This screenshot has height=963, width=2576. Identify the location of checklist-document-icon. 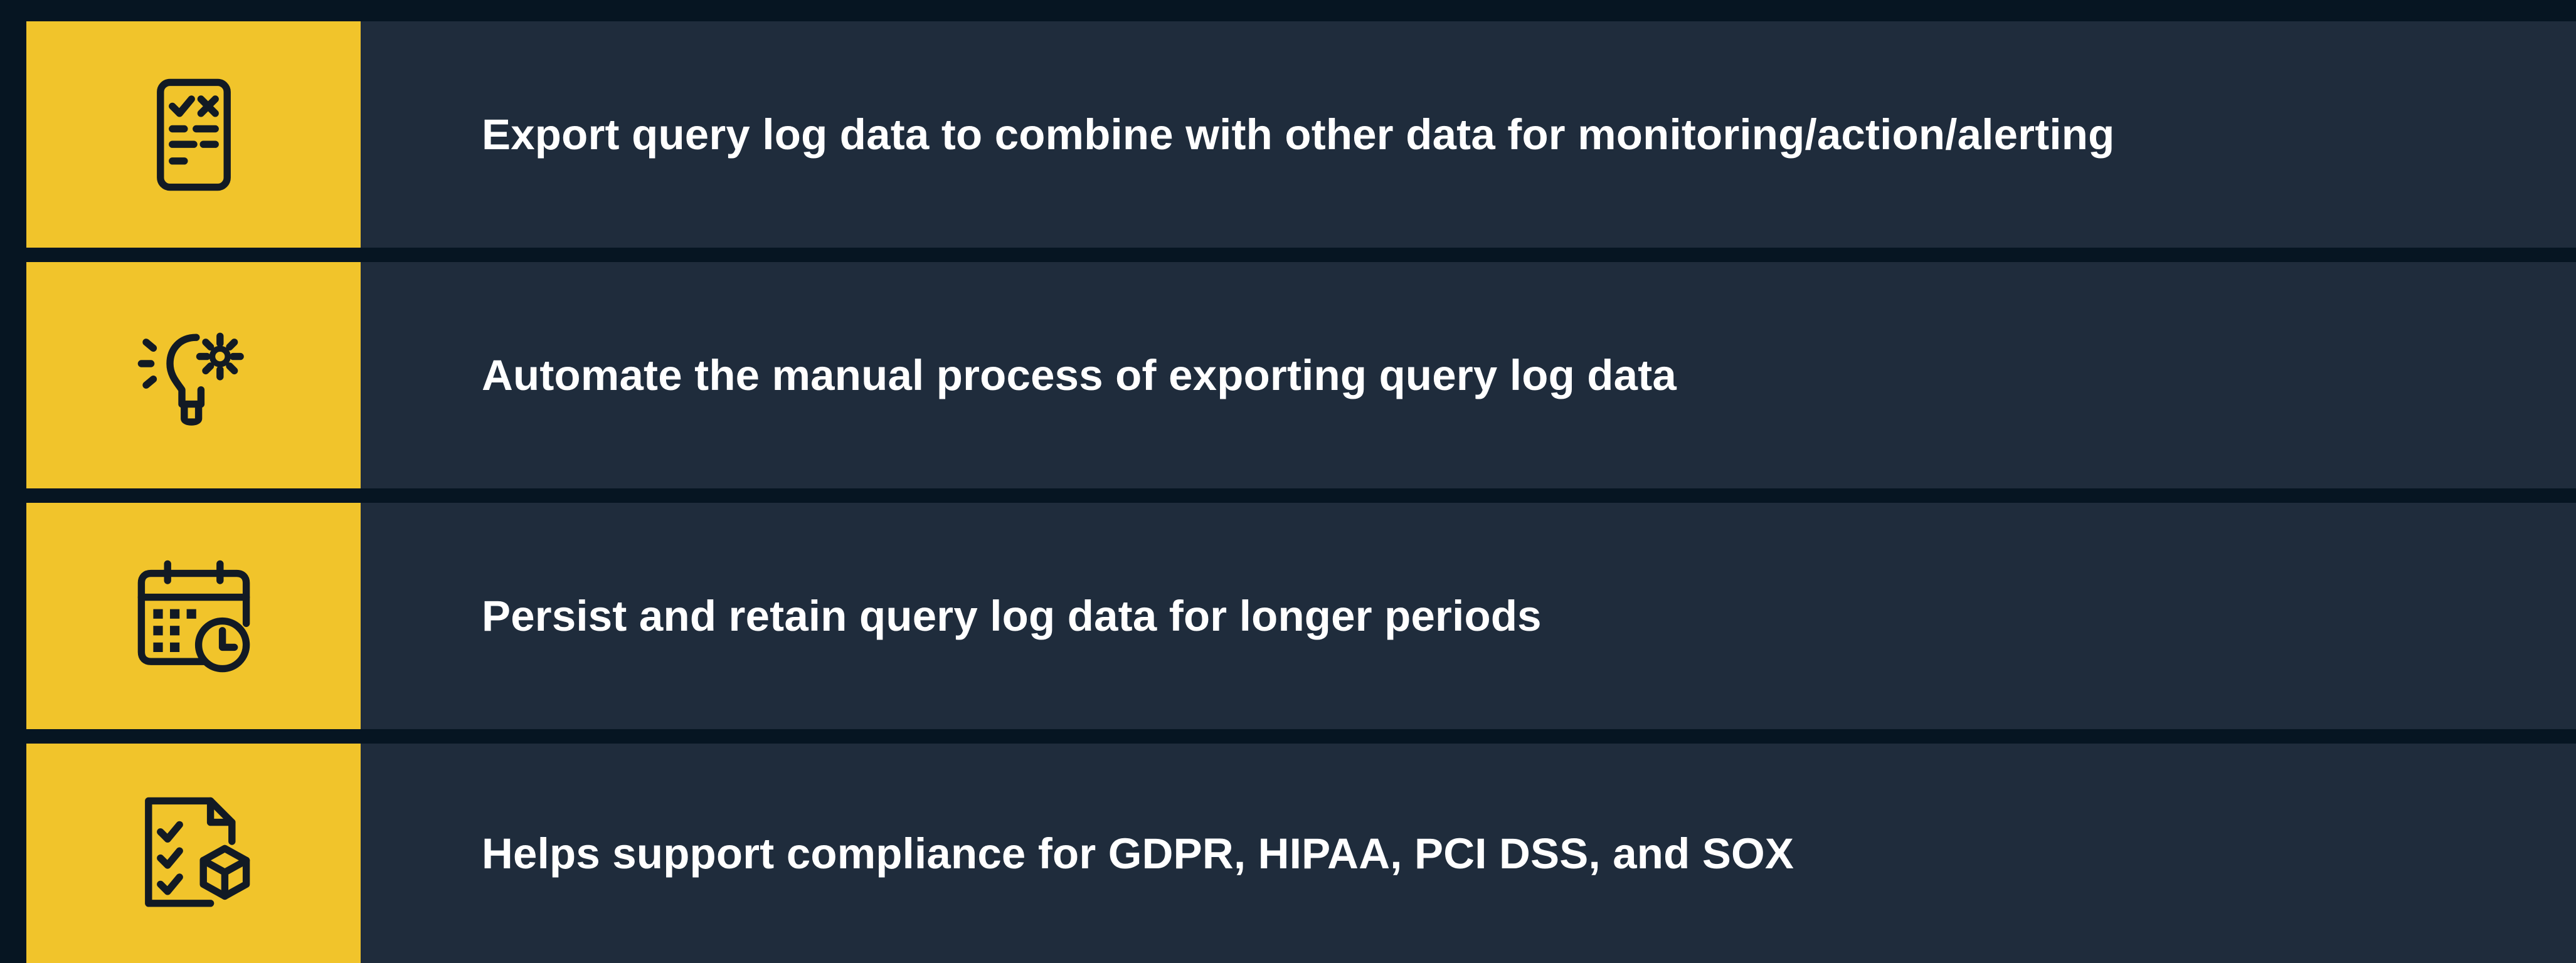
(193, 134).